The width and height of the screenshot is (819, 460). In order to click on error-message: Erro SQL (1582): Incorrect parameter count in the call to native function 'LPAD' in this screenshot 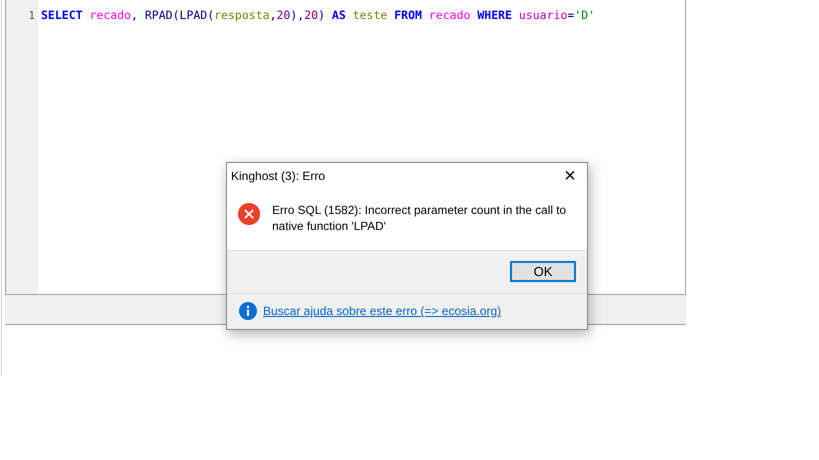, I will do `click(420, 218)`.